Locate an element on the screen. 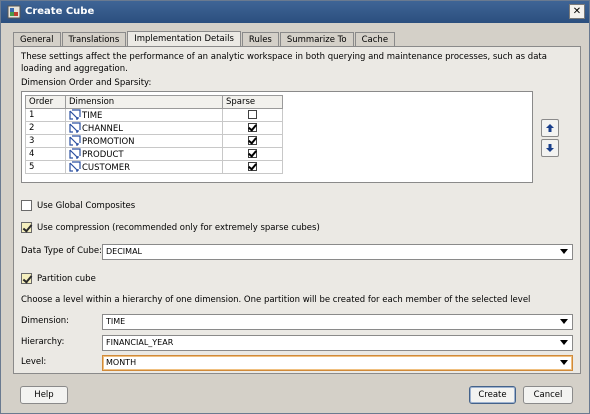 The width and height of the screenshot is (590, 414). partition-cube-label: Partition cube is located at coordinates (66, 278).